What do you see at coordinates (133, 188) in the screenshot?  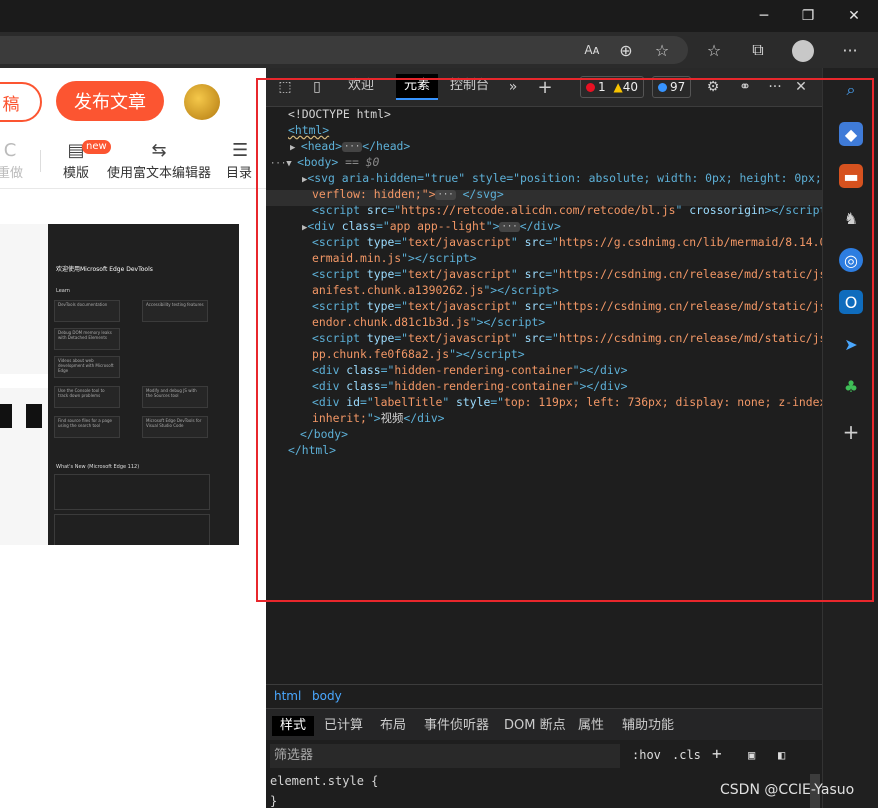 I see `toolbar-separator` at bounding box center [133, 188].